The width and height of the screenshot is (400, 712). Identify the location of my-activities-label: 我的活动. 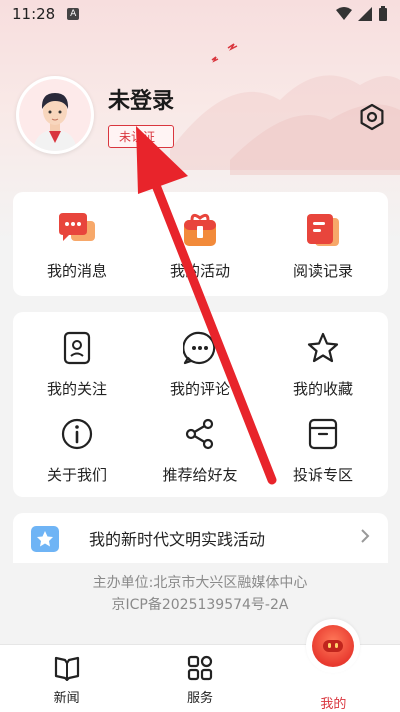
(199, 271).